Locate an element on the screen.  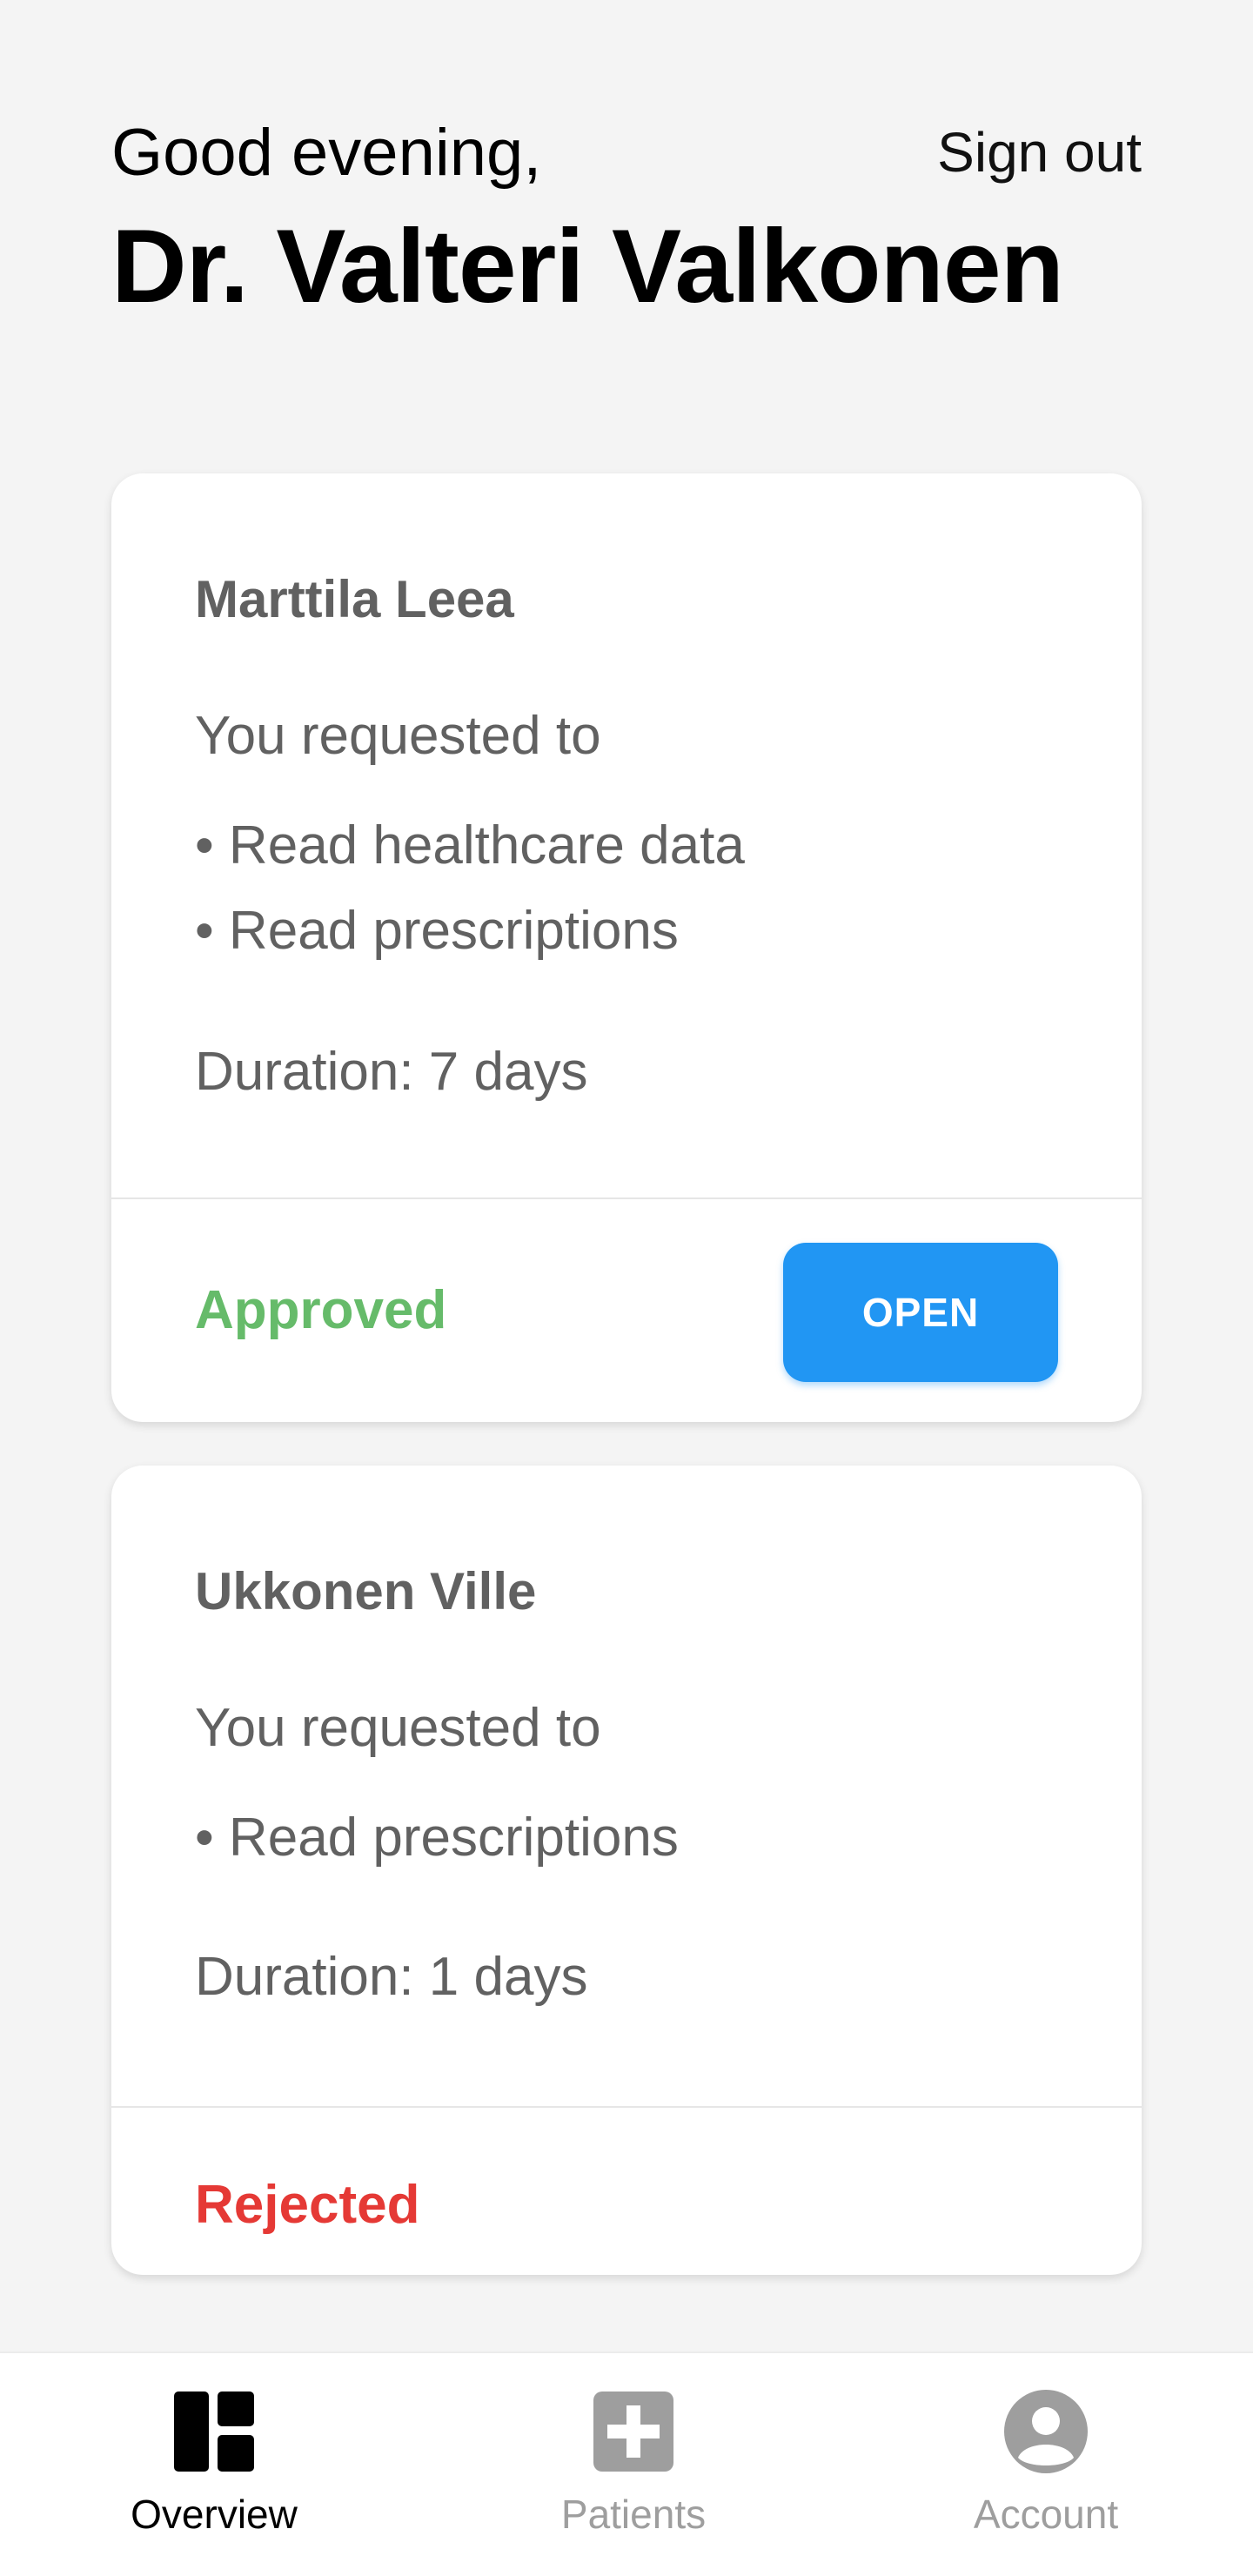
nav-item-overview: Overview is located at coordinates (214, 2463).